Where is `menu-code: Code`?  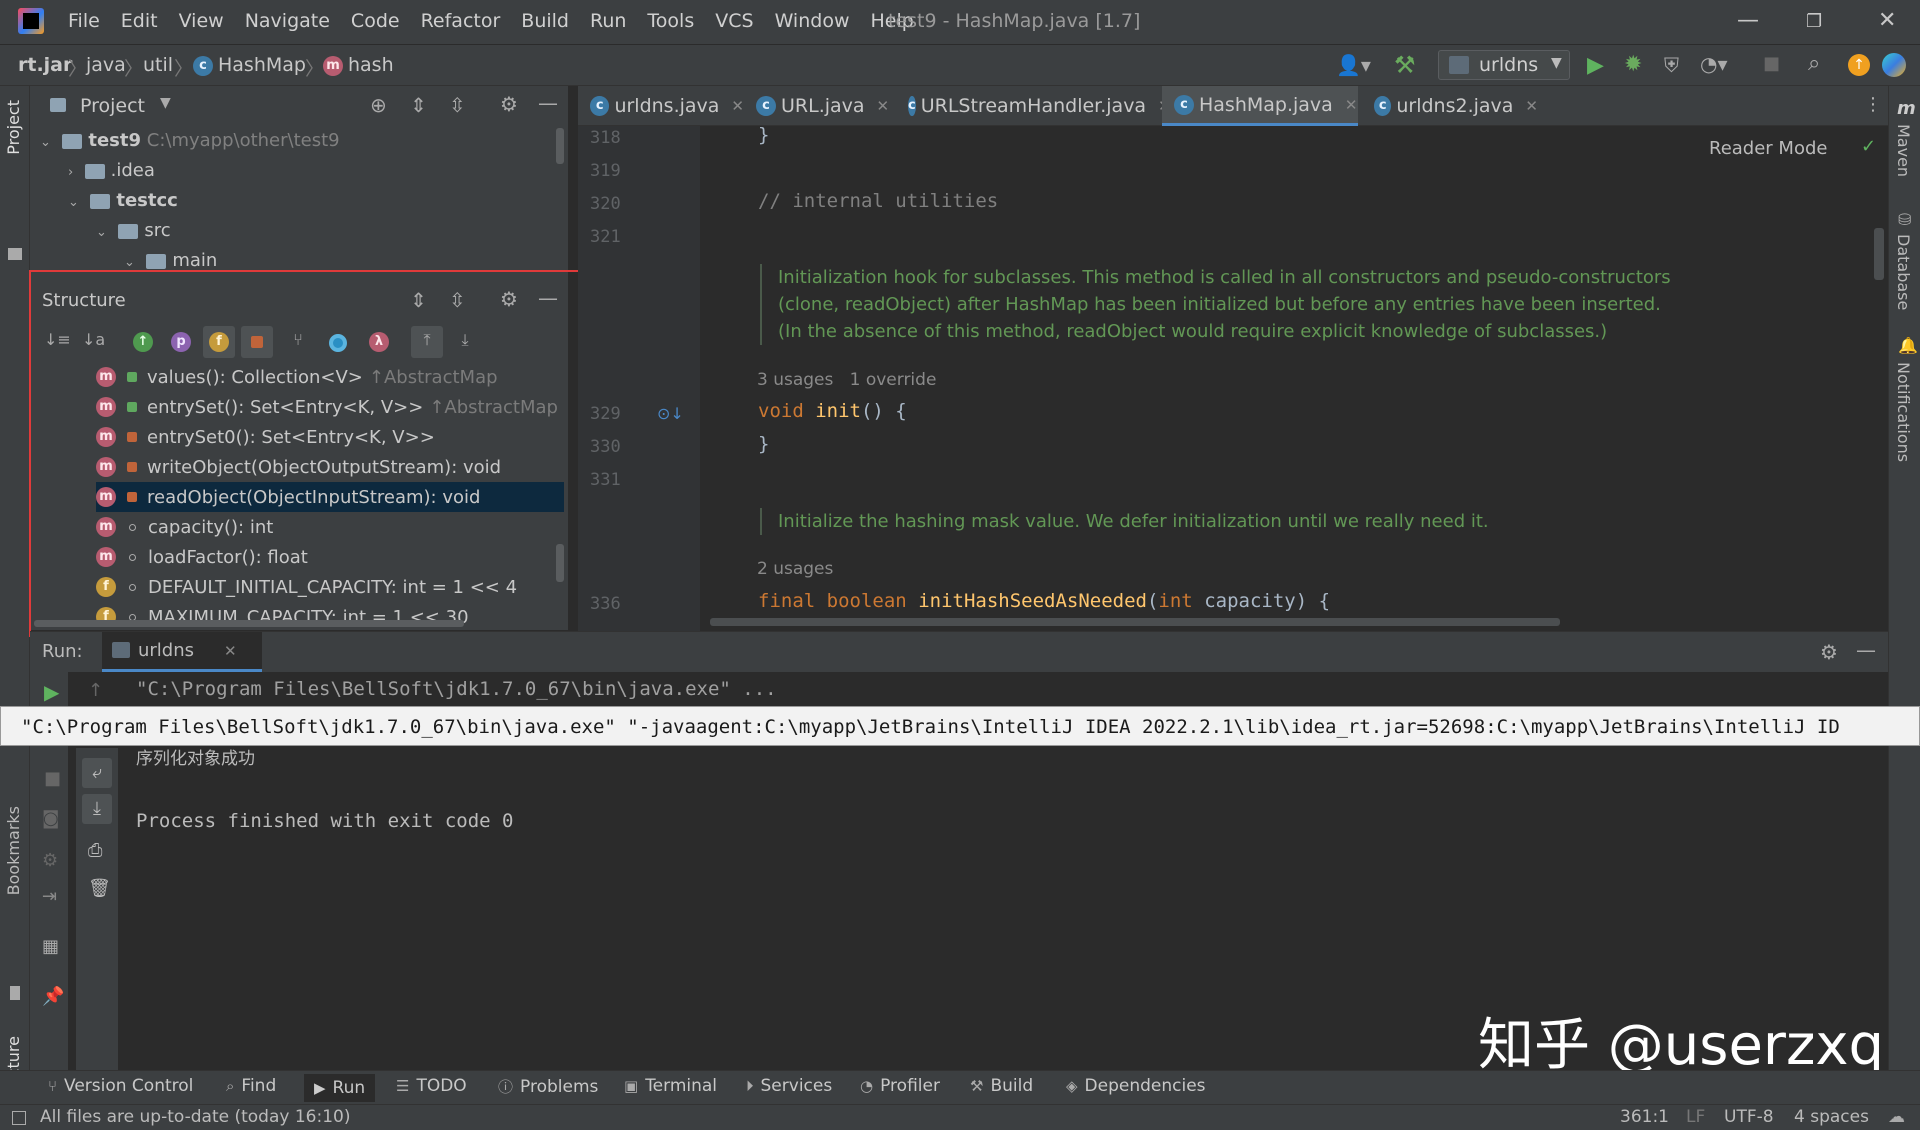
menu-code: Code is located at coordinates (375, 21).